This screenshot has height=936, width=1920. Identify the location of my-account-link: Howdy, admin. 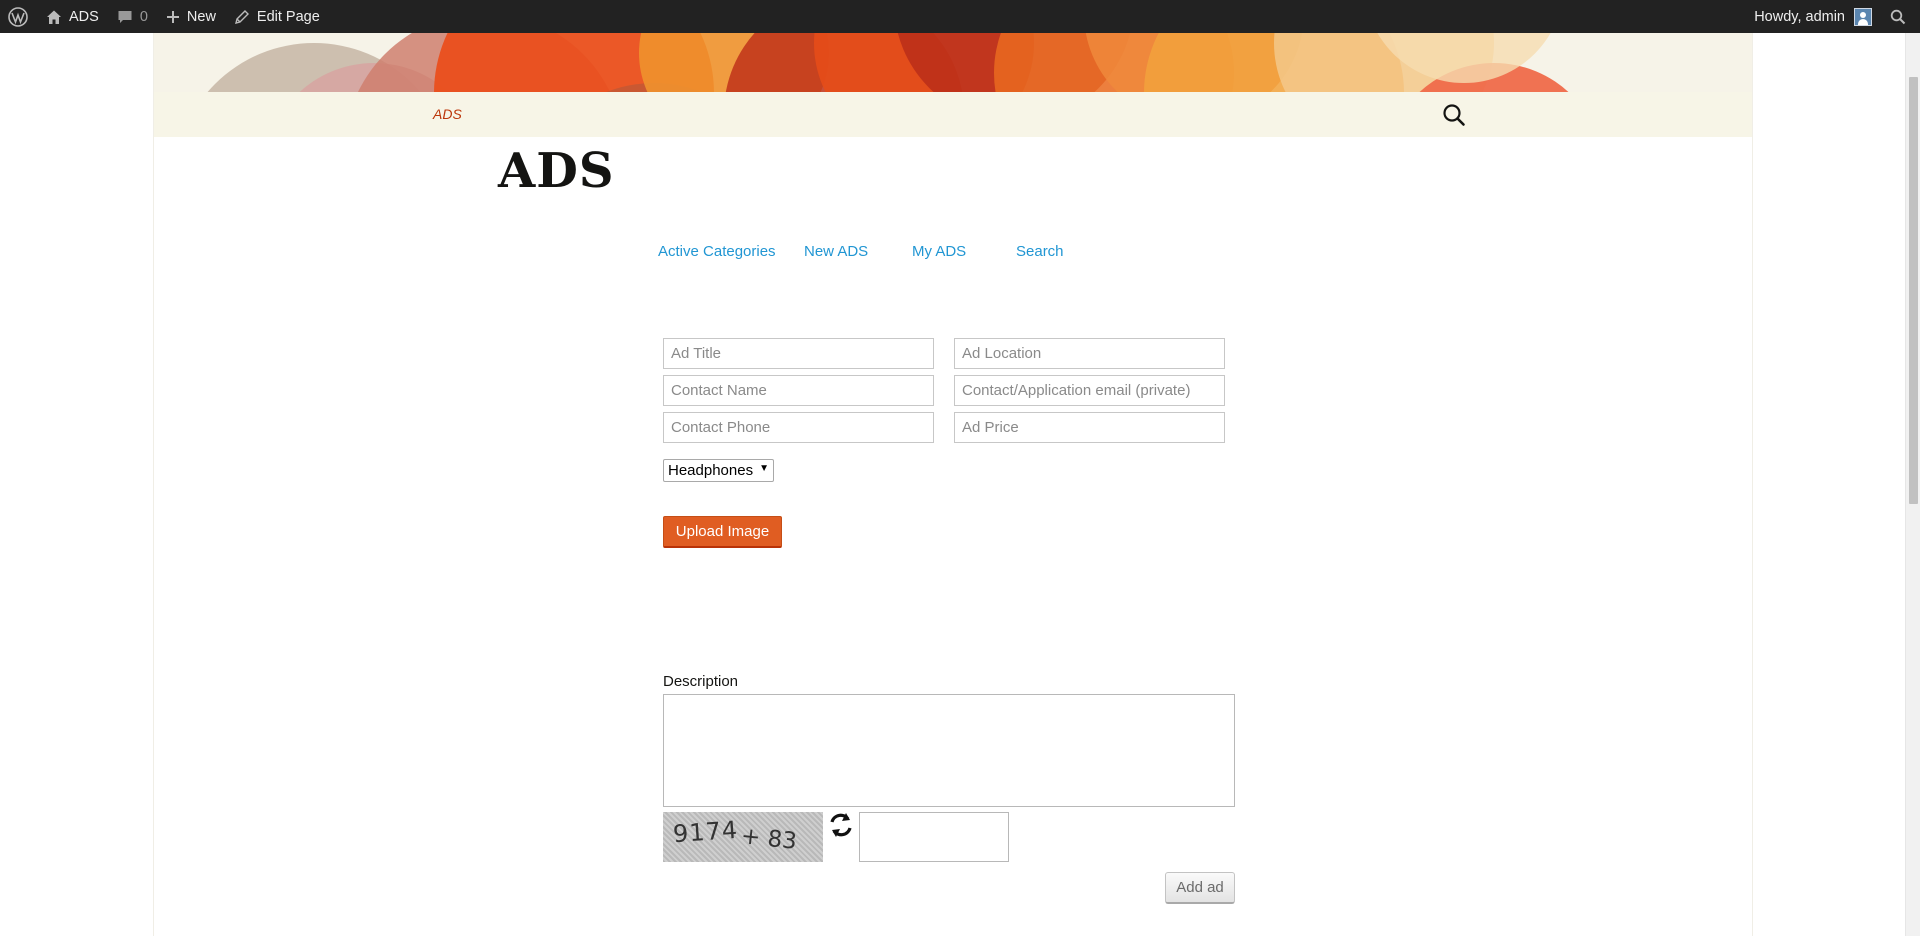
(1813, 16).